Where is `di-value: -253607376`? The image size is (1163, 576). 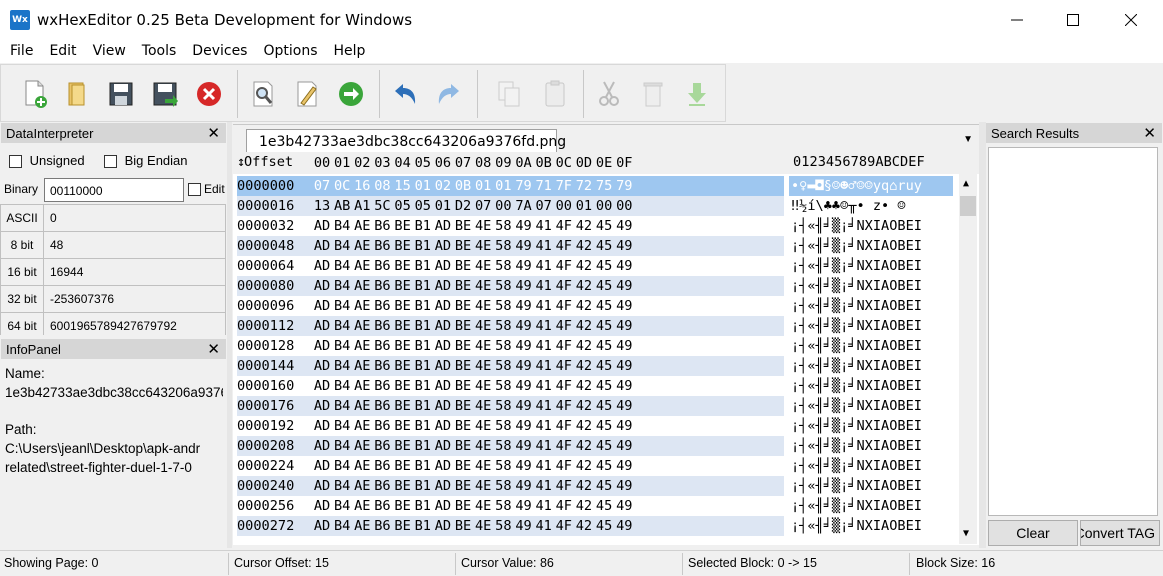
di-value: -253607376 is located at coordinates (135, 299).